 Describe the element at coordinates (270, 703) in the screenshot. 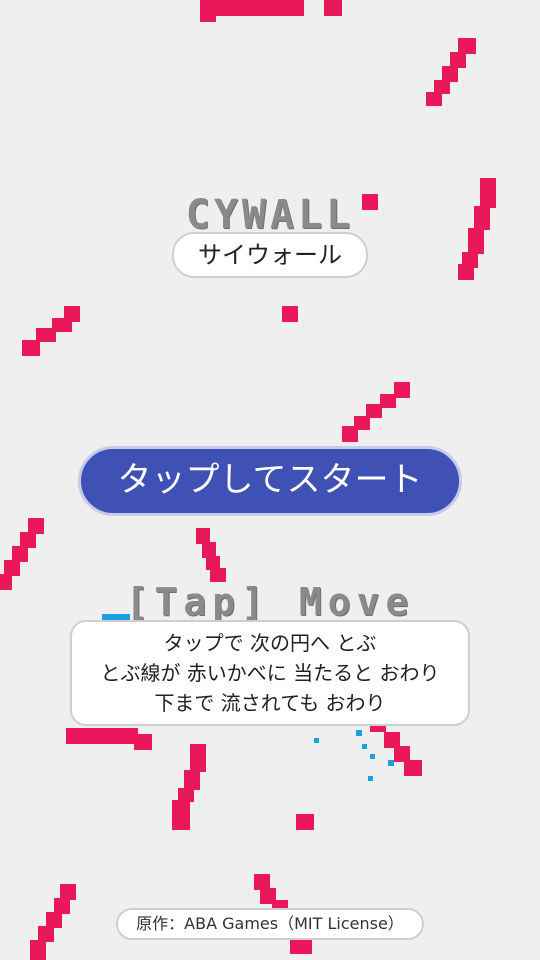

I see `instruction-line-3: 下まで 流されても おわり` at that location.